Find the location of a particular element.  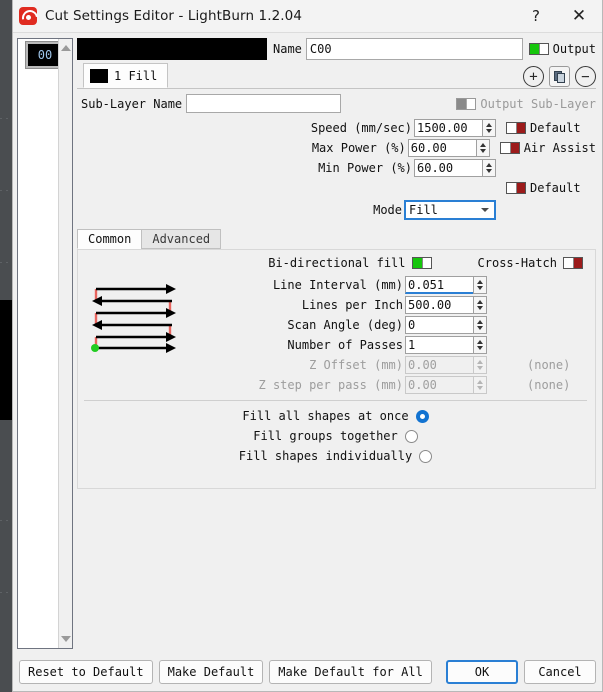

radio-fill-all-shapes: Fill all shapes at once is located at coordinates (335, 416).